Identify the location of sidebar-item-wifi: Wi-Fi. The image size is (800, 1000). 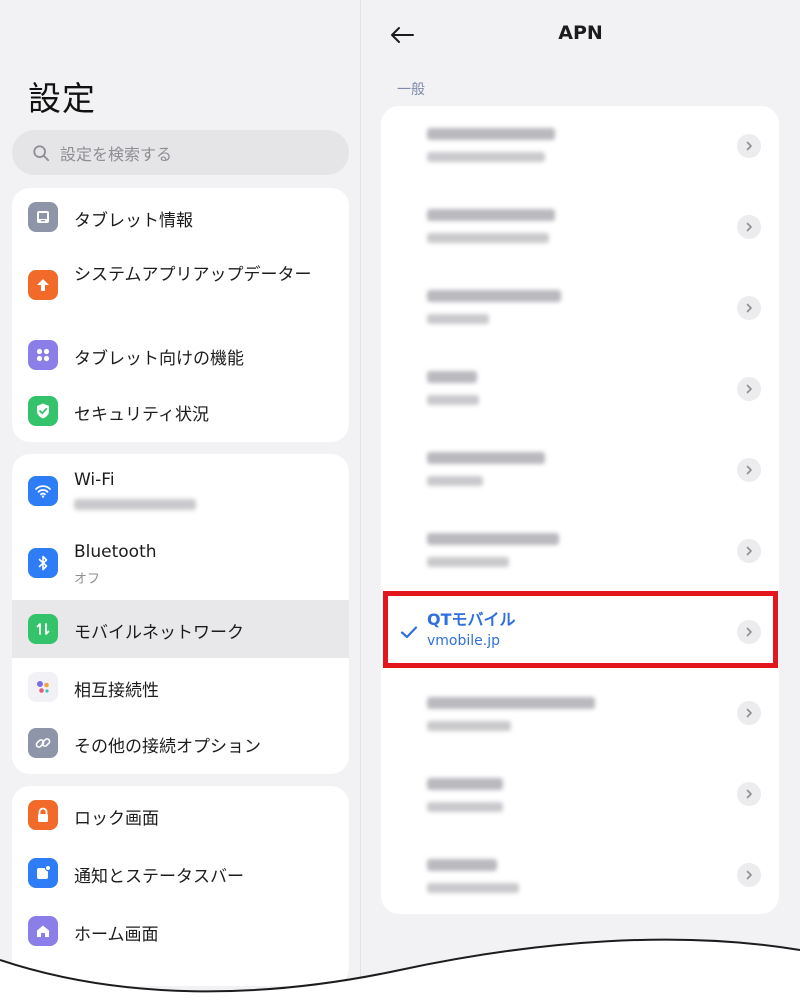
(180, 491).